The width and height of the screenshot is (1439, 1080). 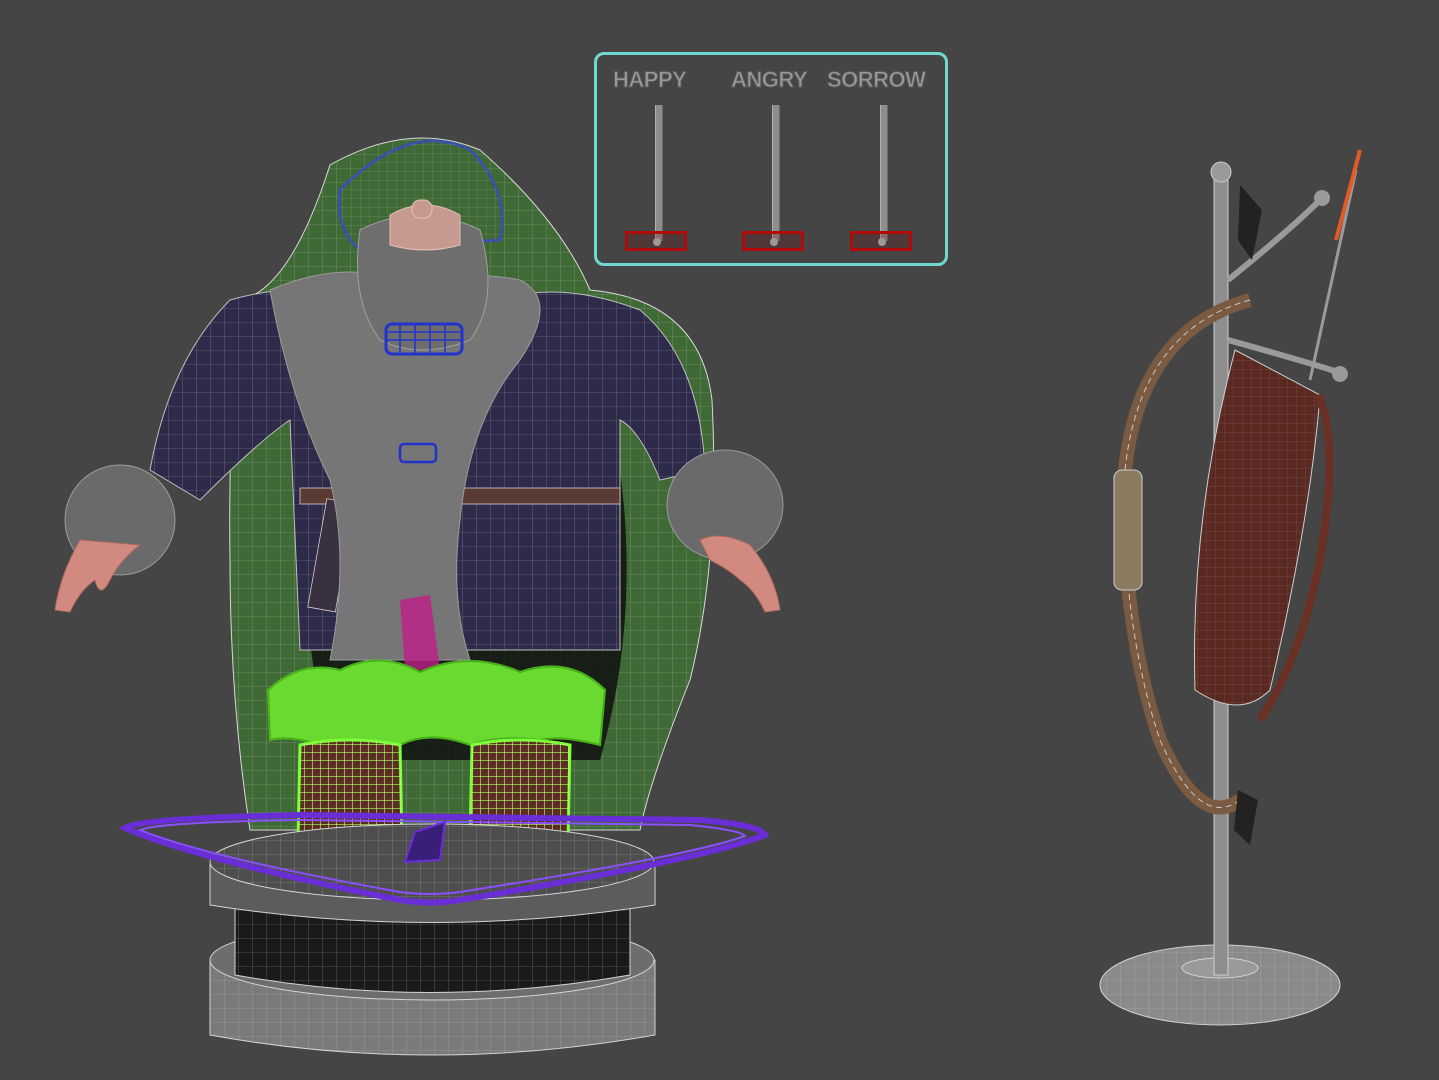 I want to click on facial-expression-control-panel: HAPPY ANGRY SORROW, so click(x=771, y=159).